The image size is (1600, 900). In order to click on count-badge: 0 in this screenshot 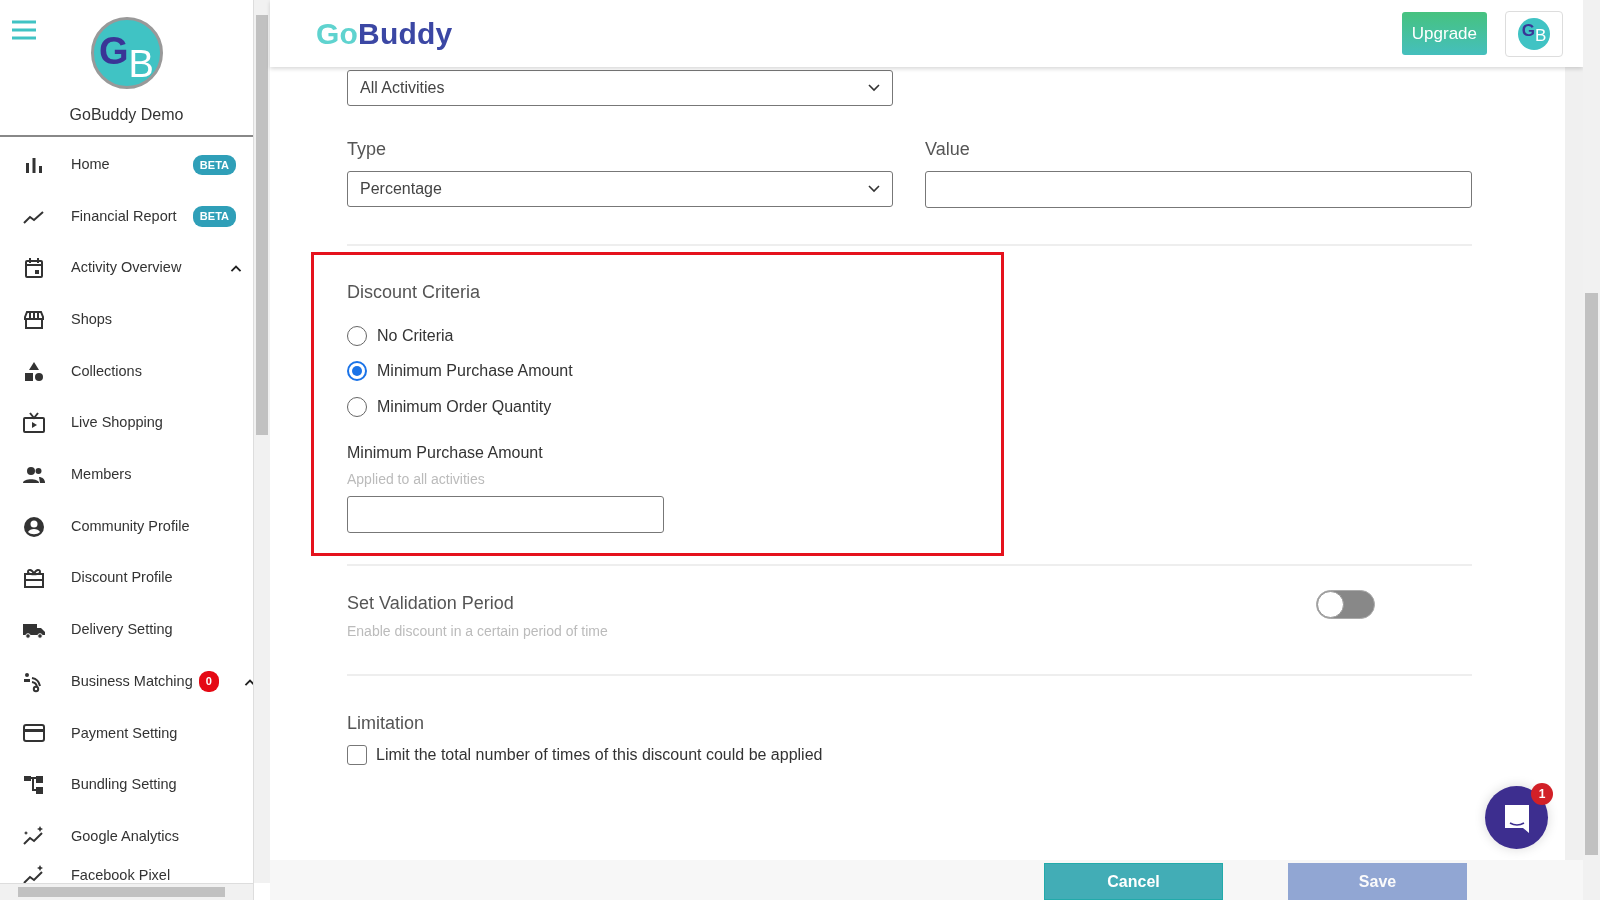, I will do `click(208, 681)`.